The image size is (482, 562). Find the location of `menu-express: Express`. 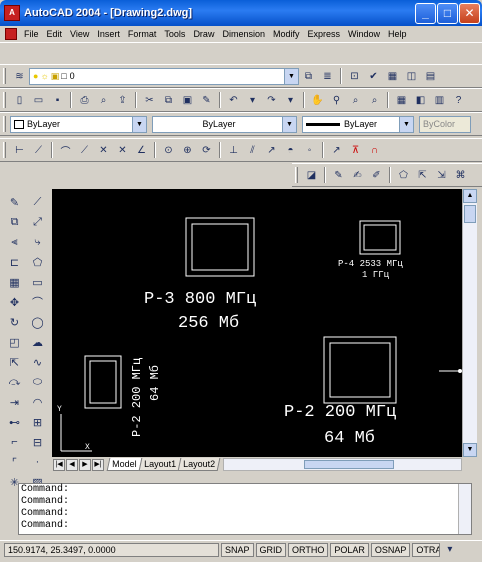

menu-express: Express is located at coordinates (324, 34).